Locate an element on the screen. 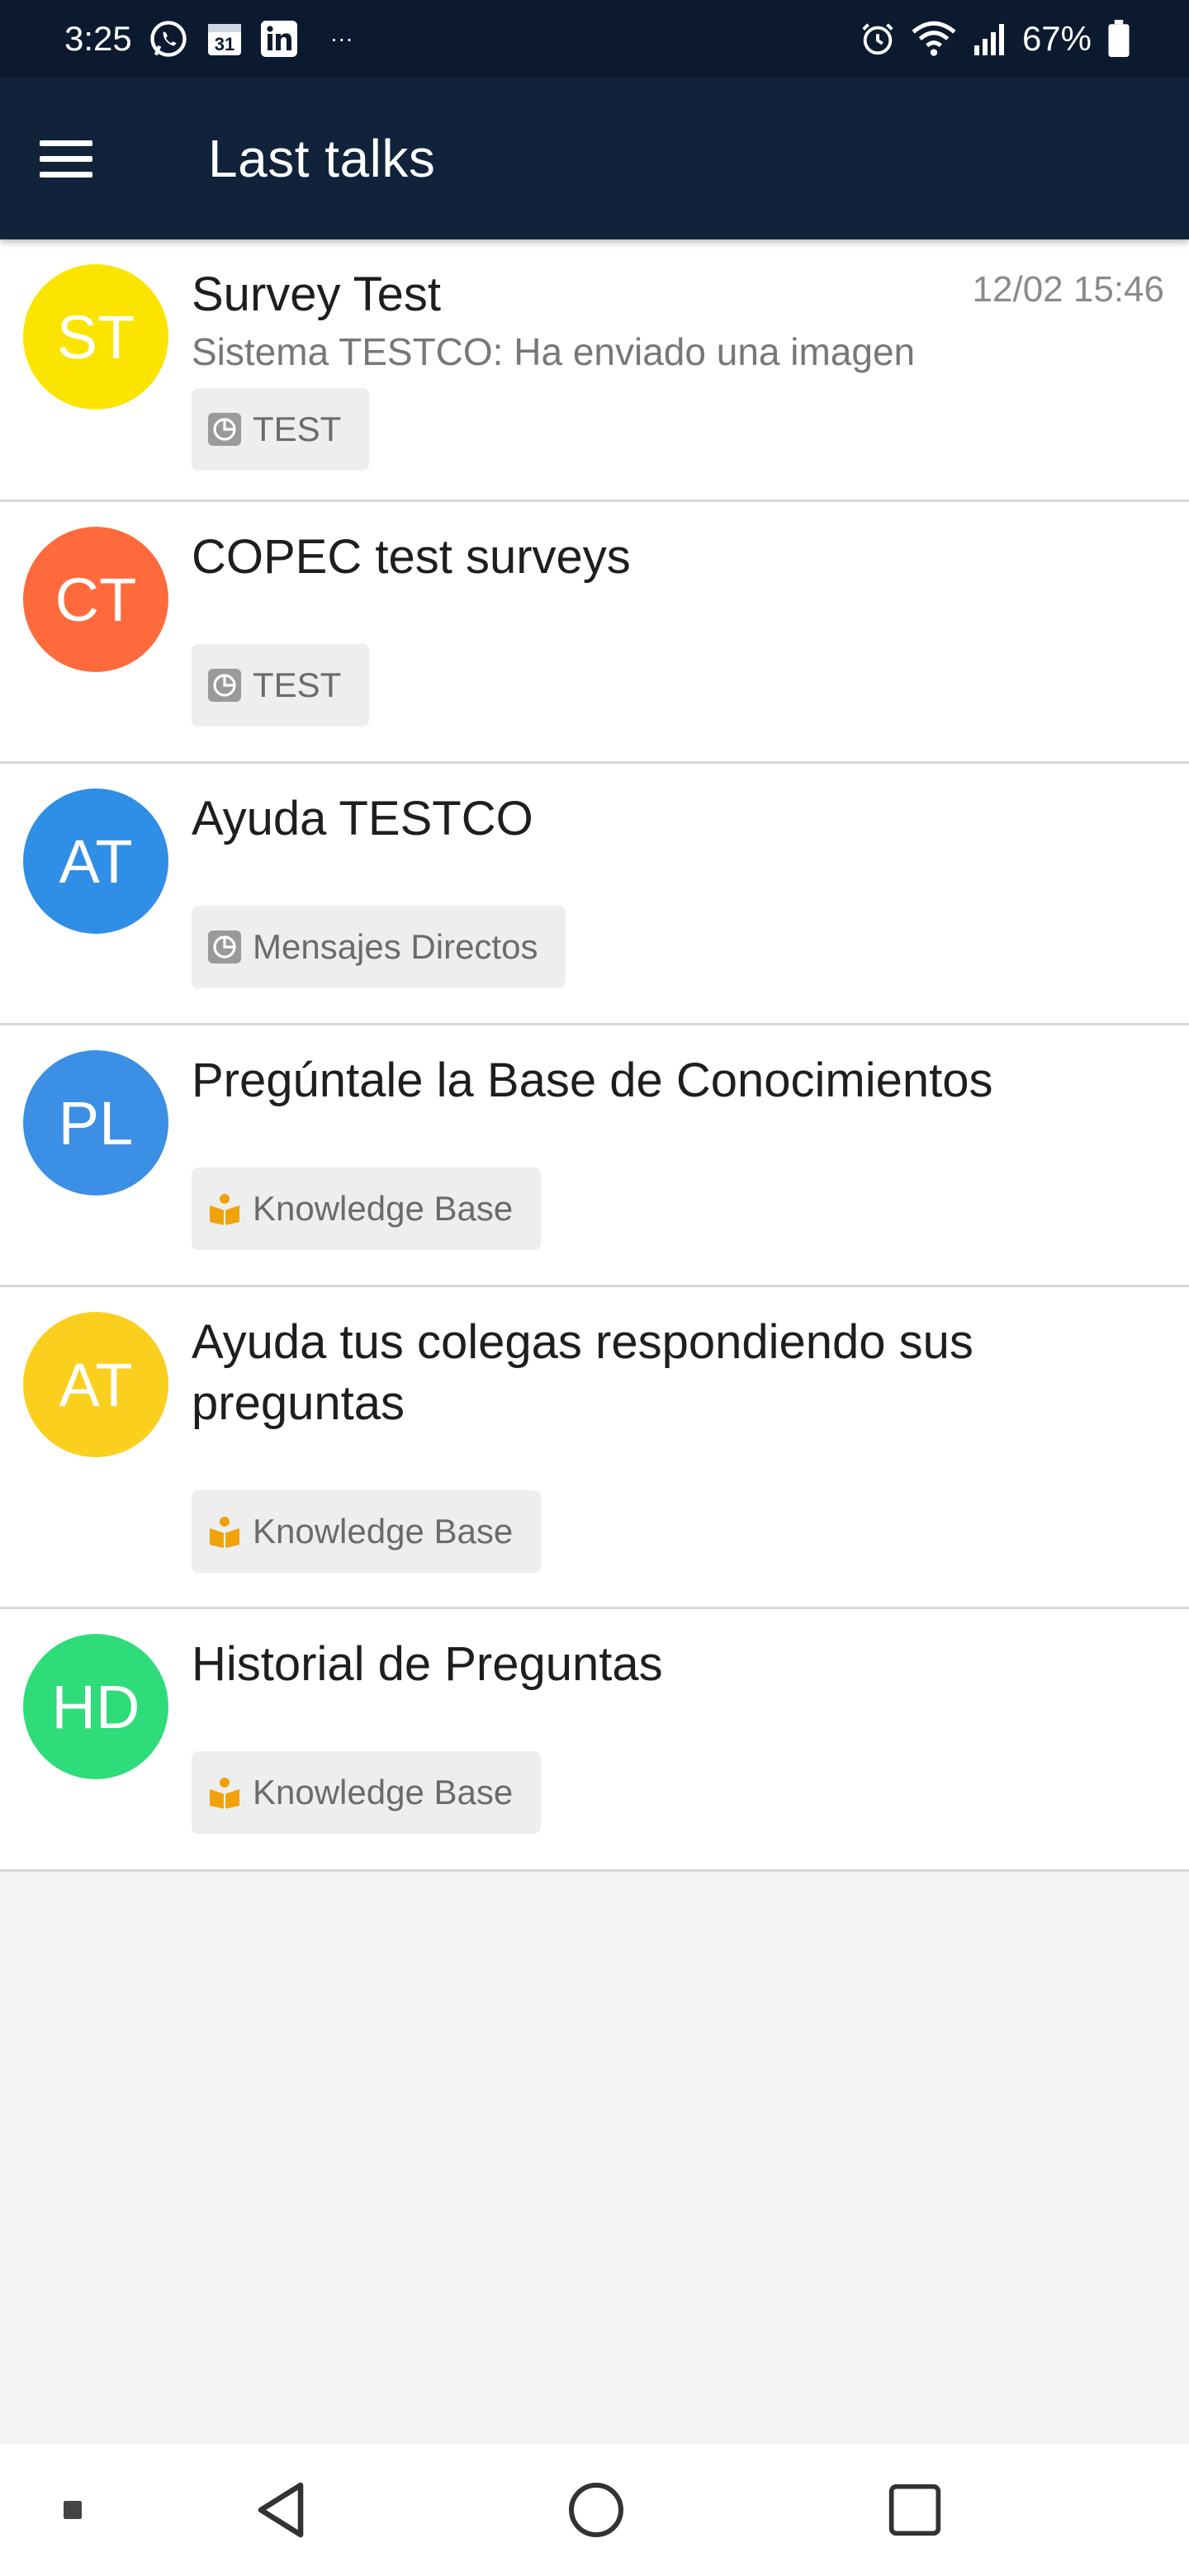 This screenshot has width=1189, height=2576. system-navigation-bar is located at coordinates (594, 2510).